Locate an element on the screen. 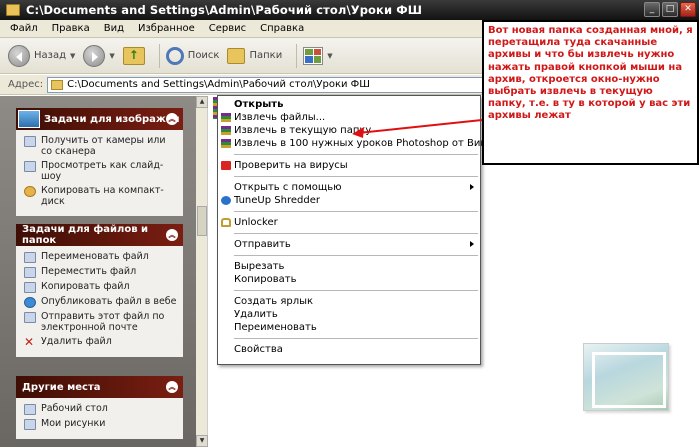 This screenshot has height=447, width=699. views-button: ▼ is located at coordinates (318, 55).